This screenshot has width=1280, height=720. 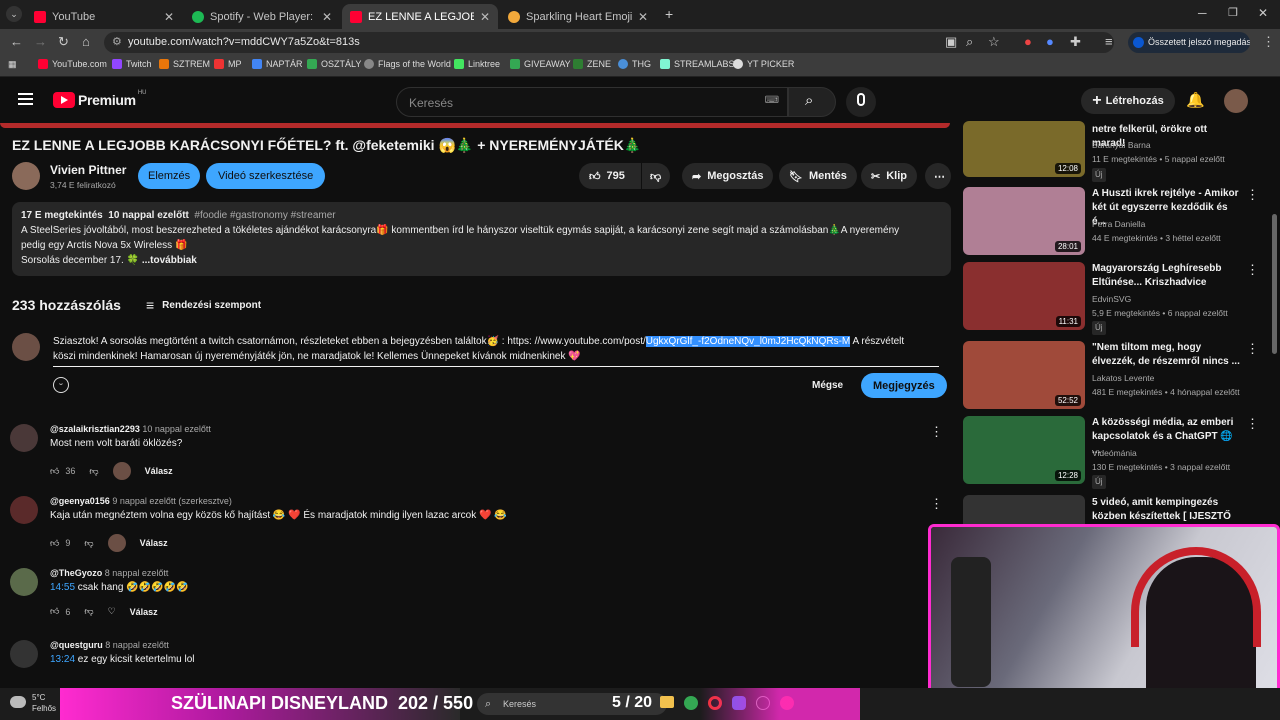 I want to click on bookmark-mp: MP, so click(x=228, y=64).